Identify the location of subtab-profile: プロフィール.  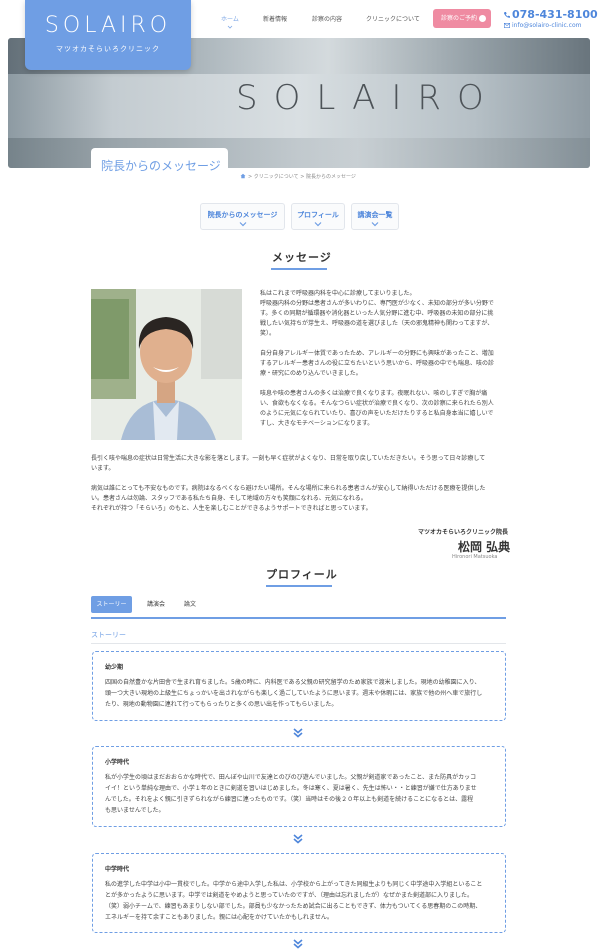
(318, 216).